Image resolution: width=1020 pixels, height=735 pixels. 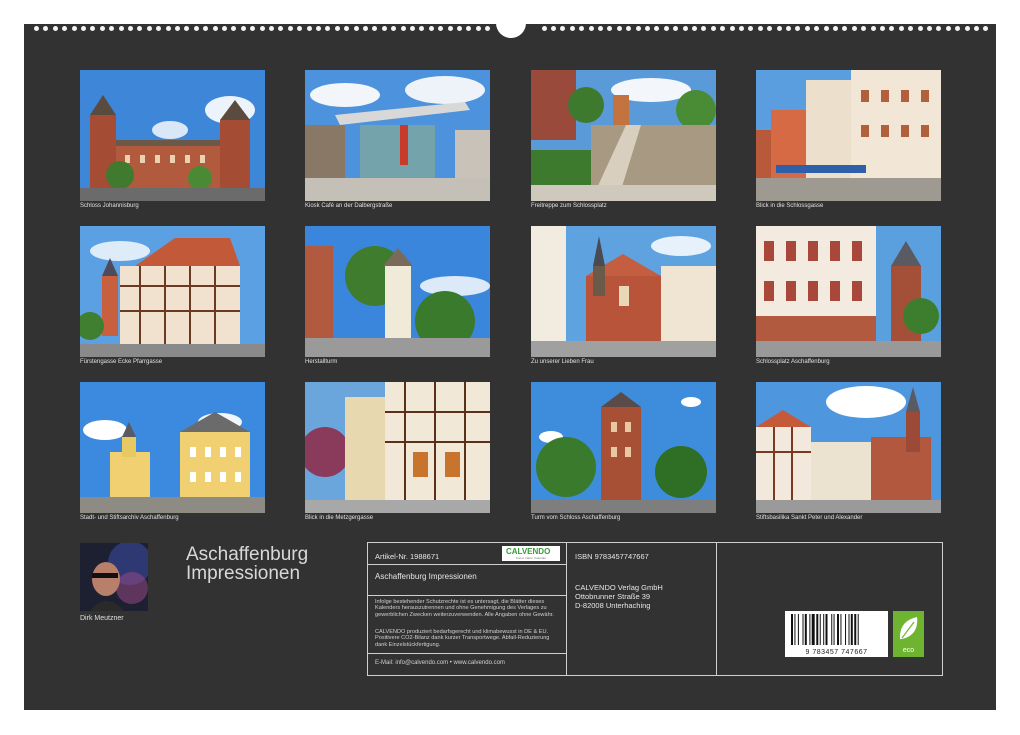 I want to click on eco-badge: eco, so click(x=908, y=634).